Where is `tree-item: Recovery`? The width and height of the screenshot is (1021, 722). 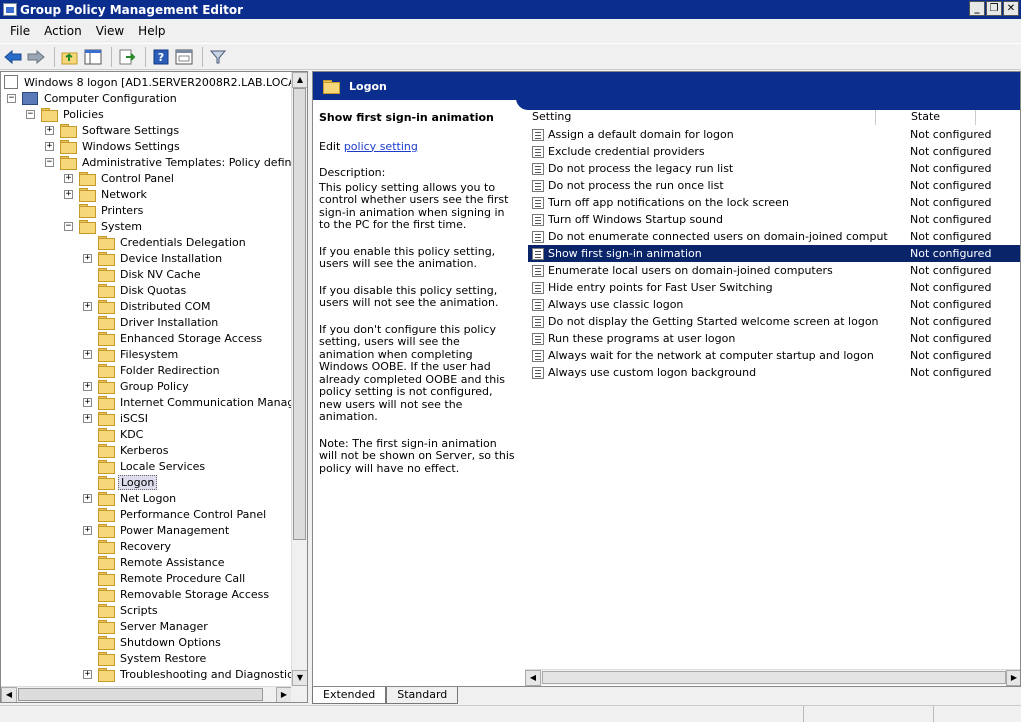 tree-item: Recovery is located at coordinates (128, 546).